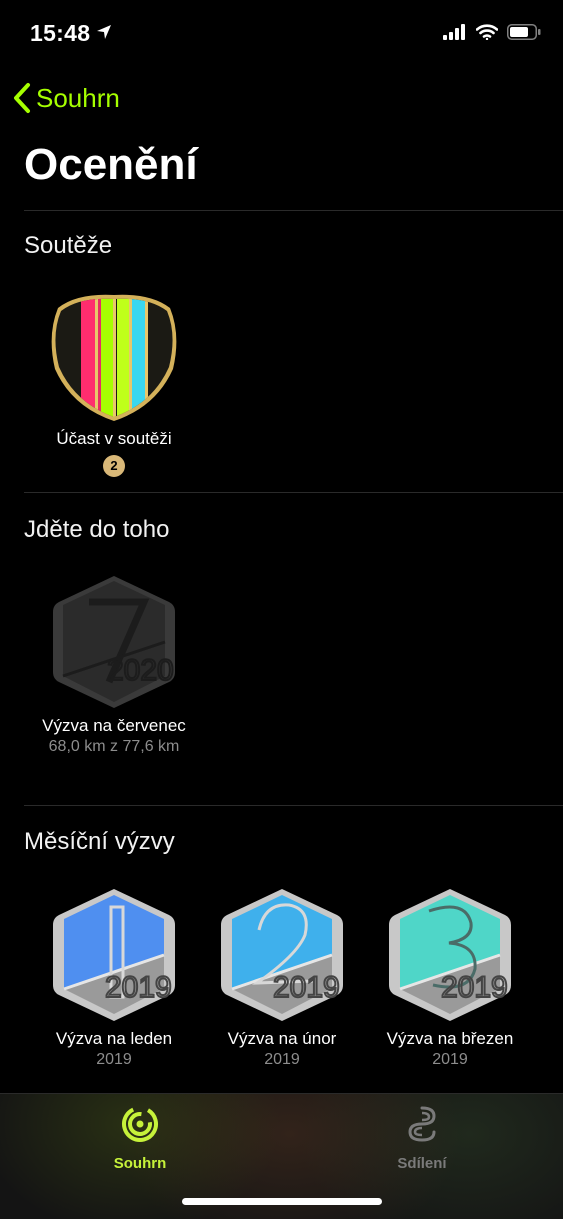 This screenshot has width=563, height=1219. I want to click on competition-badge-icon, so click(114, 355).